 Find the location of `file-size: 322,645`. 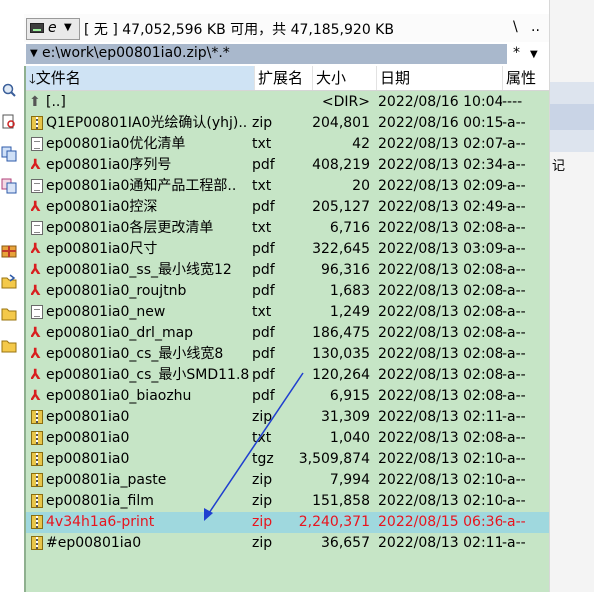

file-size: 322,645 is located at coordinates (341, 249).